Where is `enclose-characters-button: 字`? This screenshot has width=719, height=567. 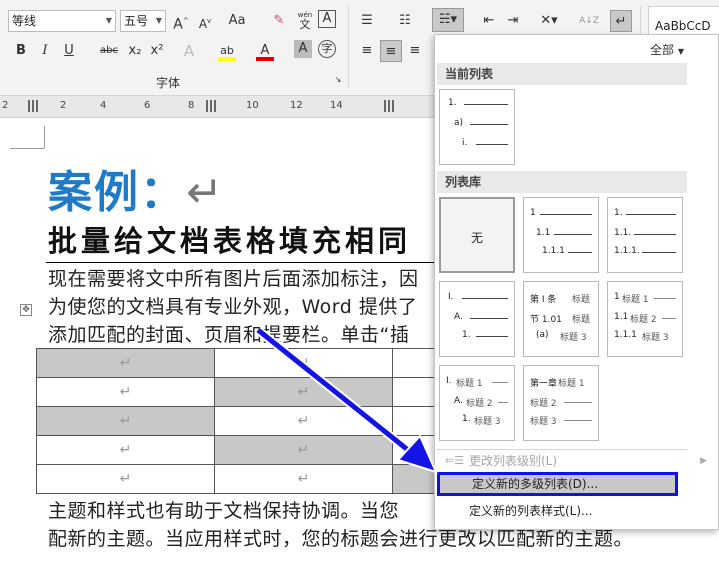 enclose-characters-button: 字 is located at coordinates (327, 49).